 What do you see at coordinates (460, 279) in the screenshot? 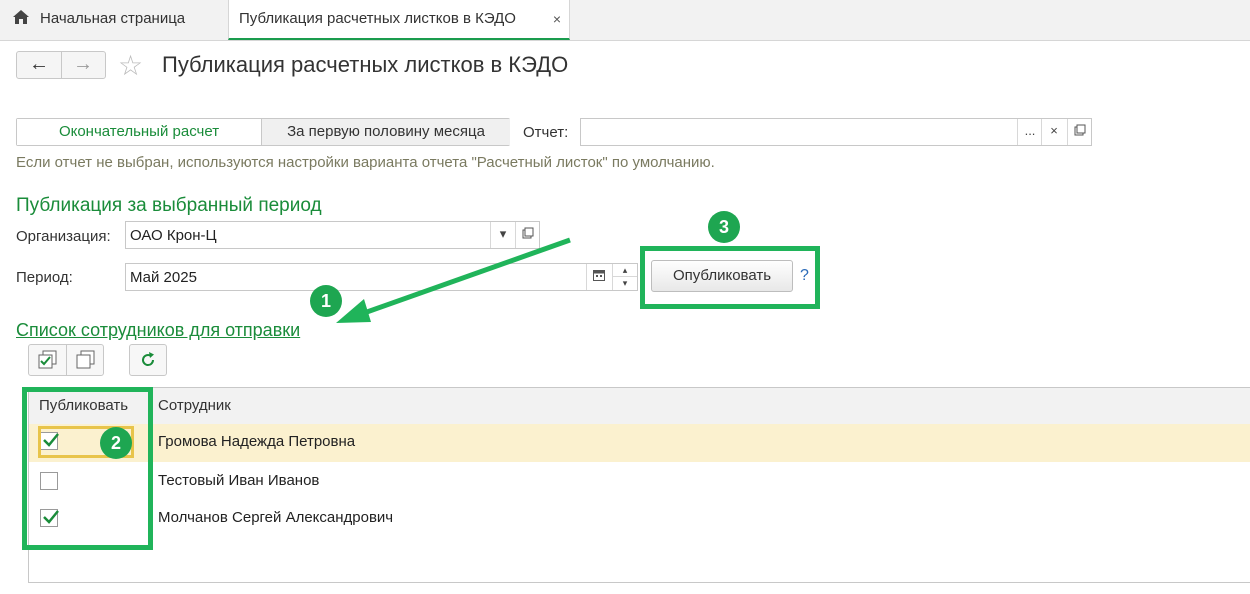
I see `arrow-line` at bounding box center [460, 279].